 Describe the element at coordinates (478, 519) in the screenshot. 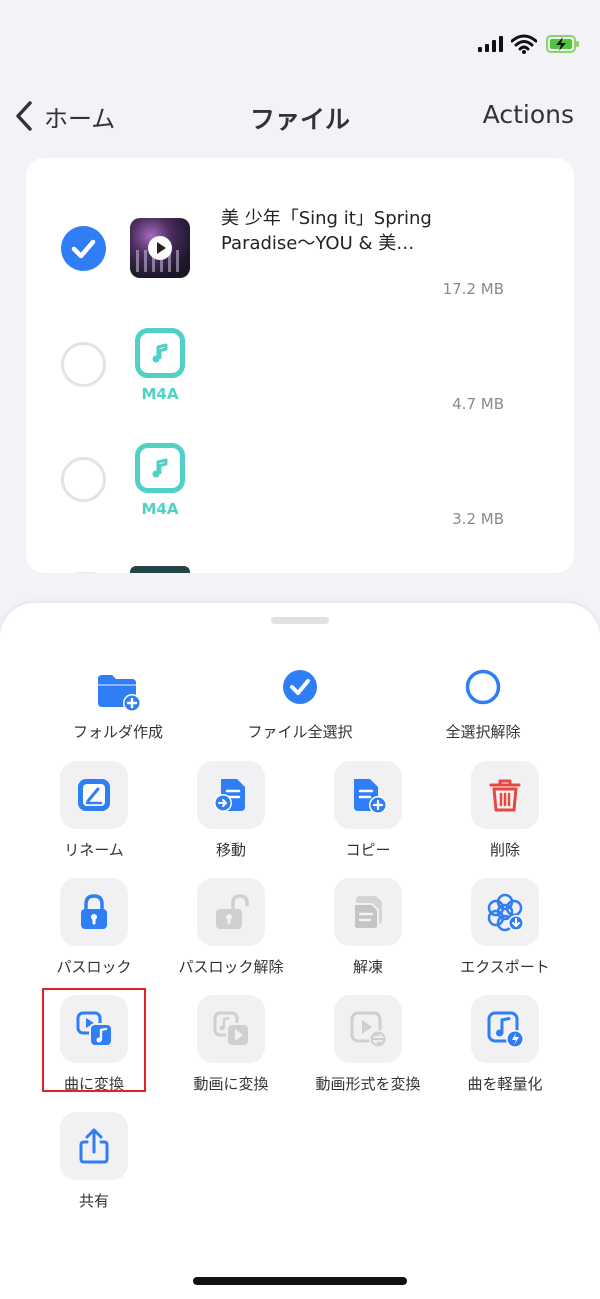

I see `file-size: 3.2 MB` at that location.